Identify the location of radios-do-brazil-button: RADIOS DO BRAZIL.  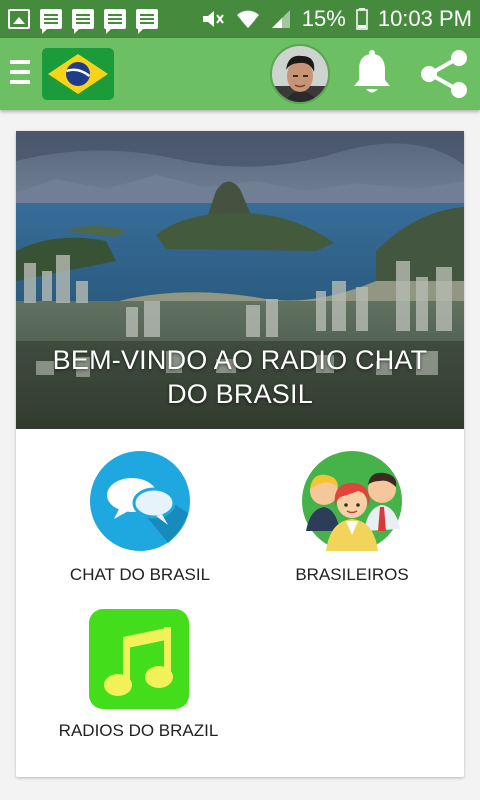
(138, 675).